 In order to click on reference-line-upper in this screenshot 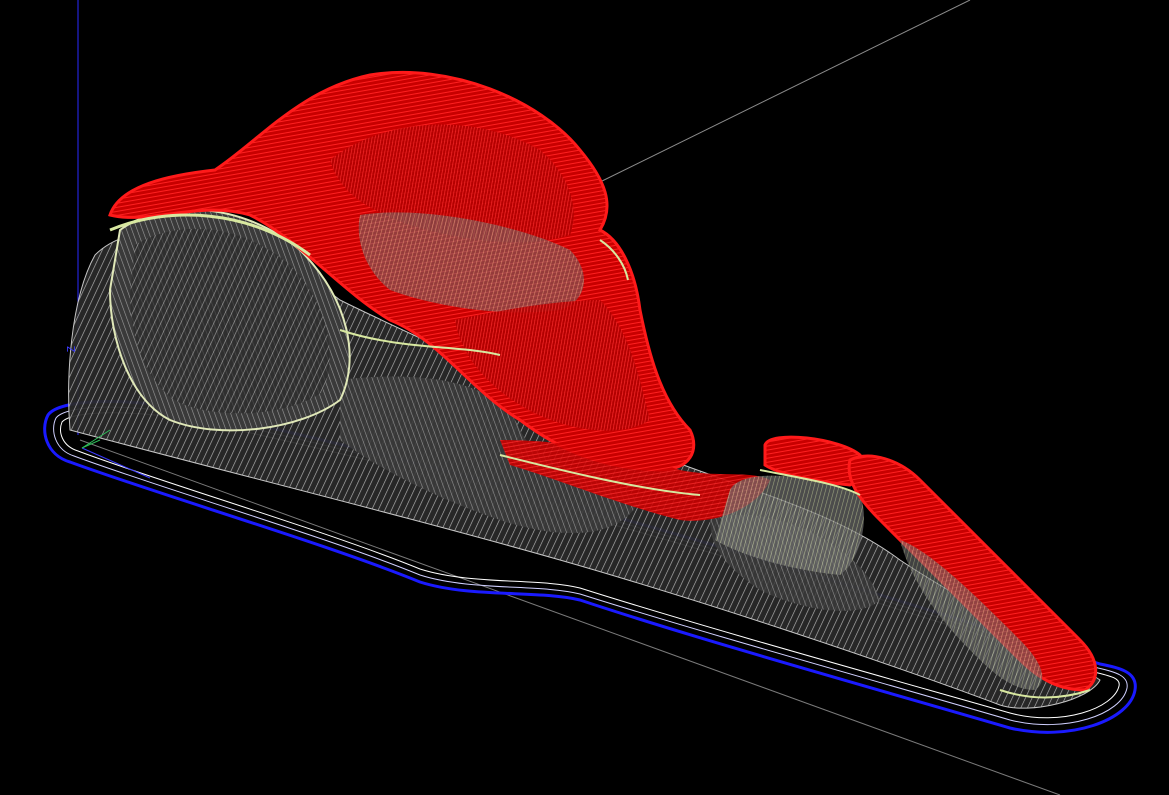, I will do `click(784, 92)`.